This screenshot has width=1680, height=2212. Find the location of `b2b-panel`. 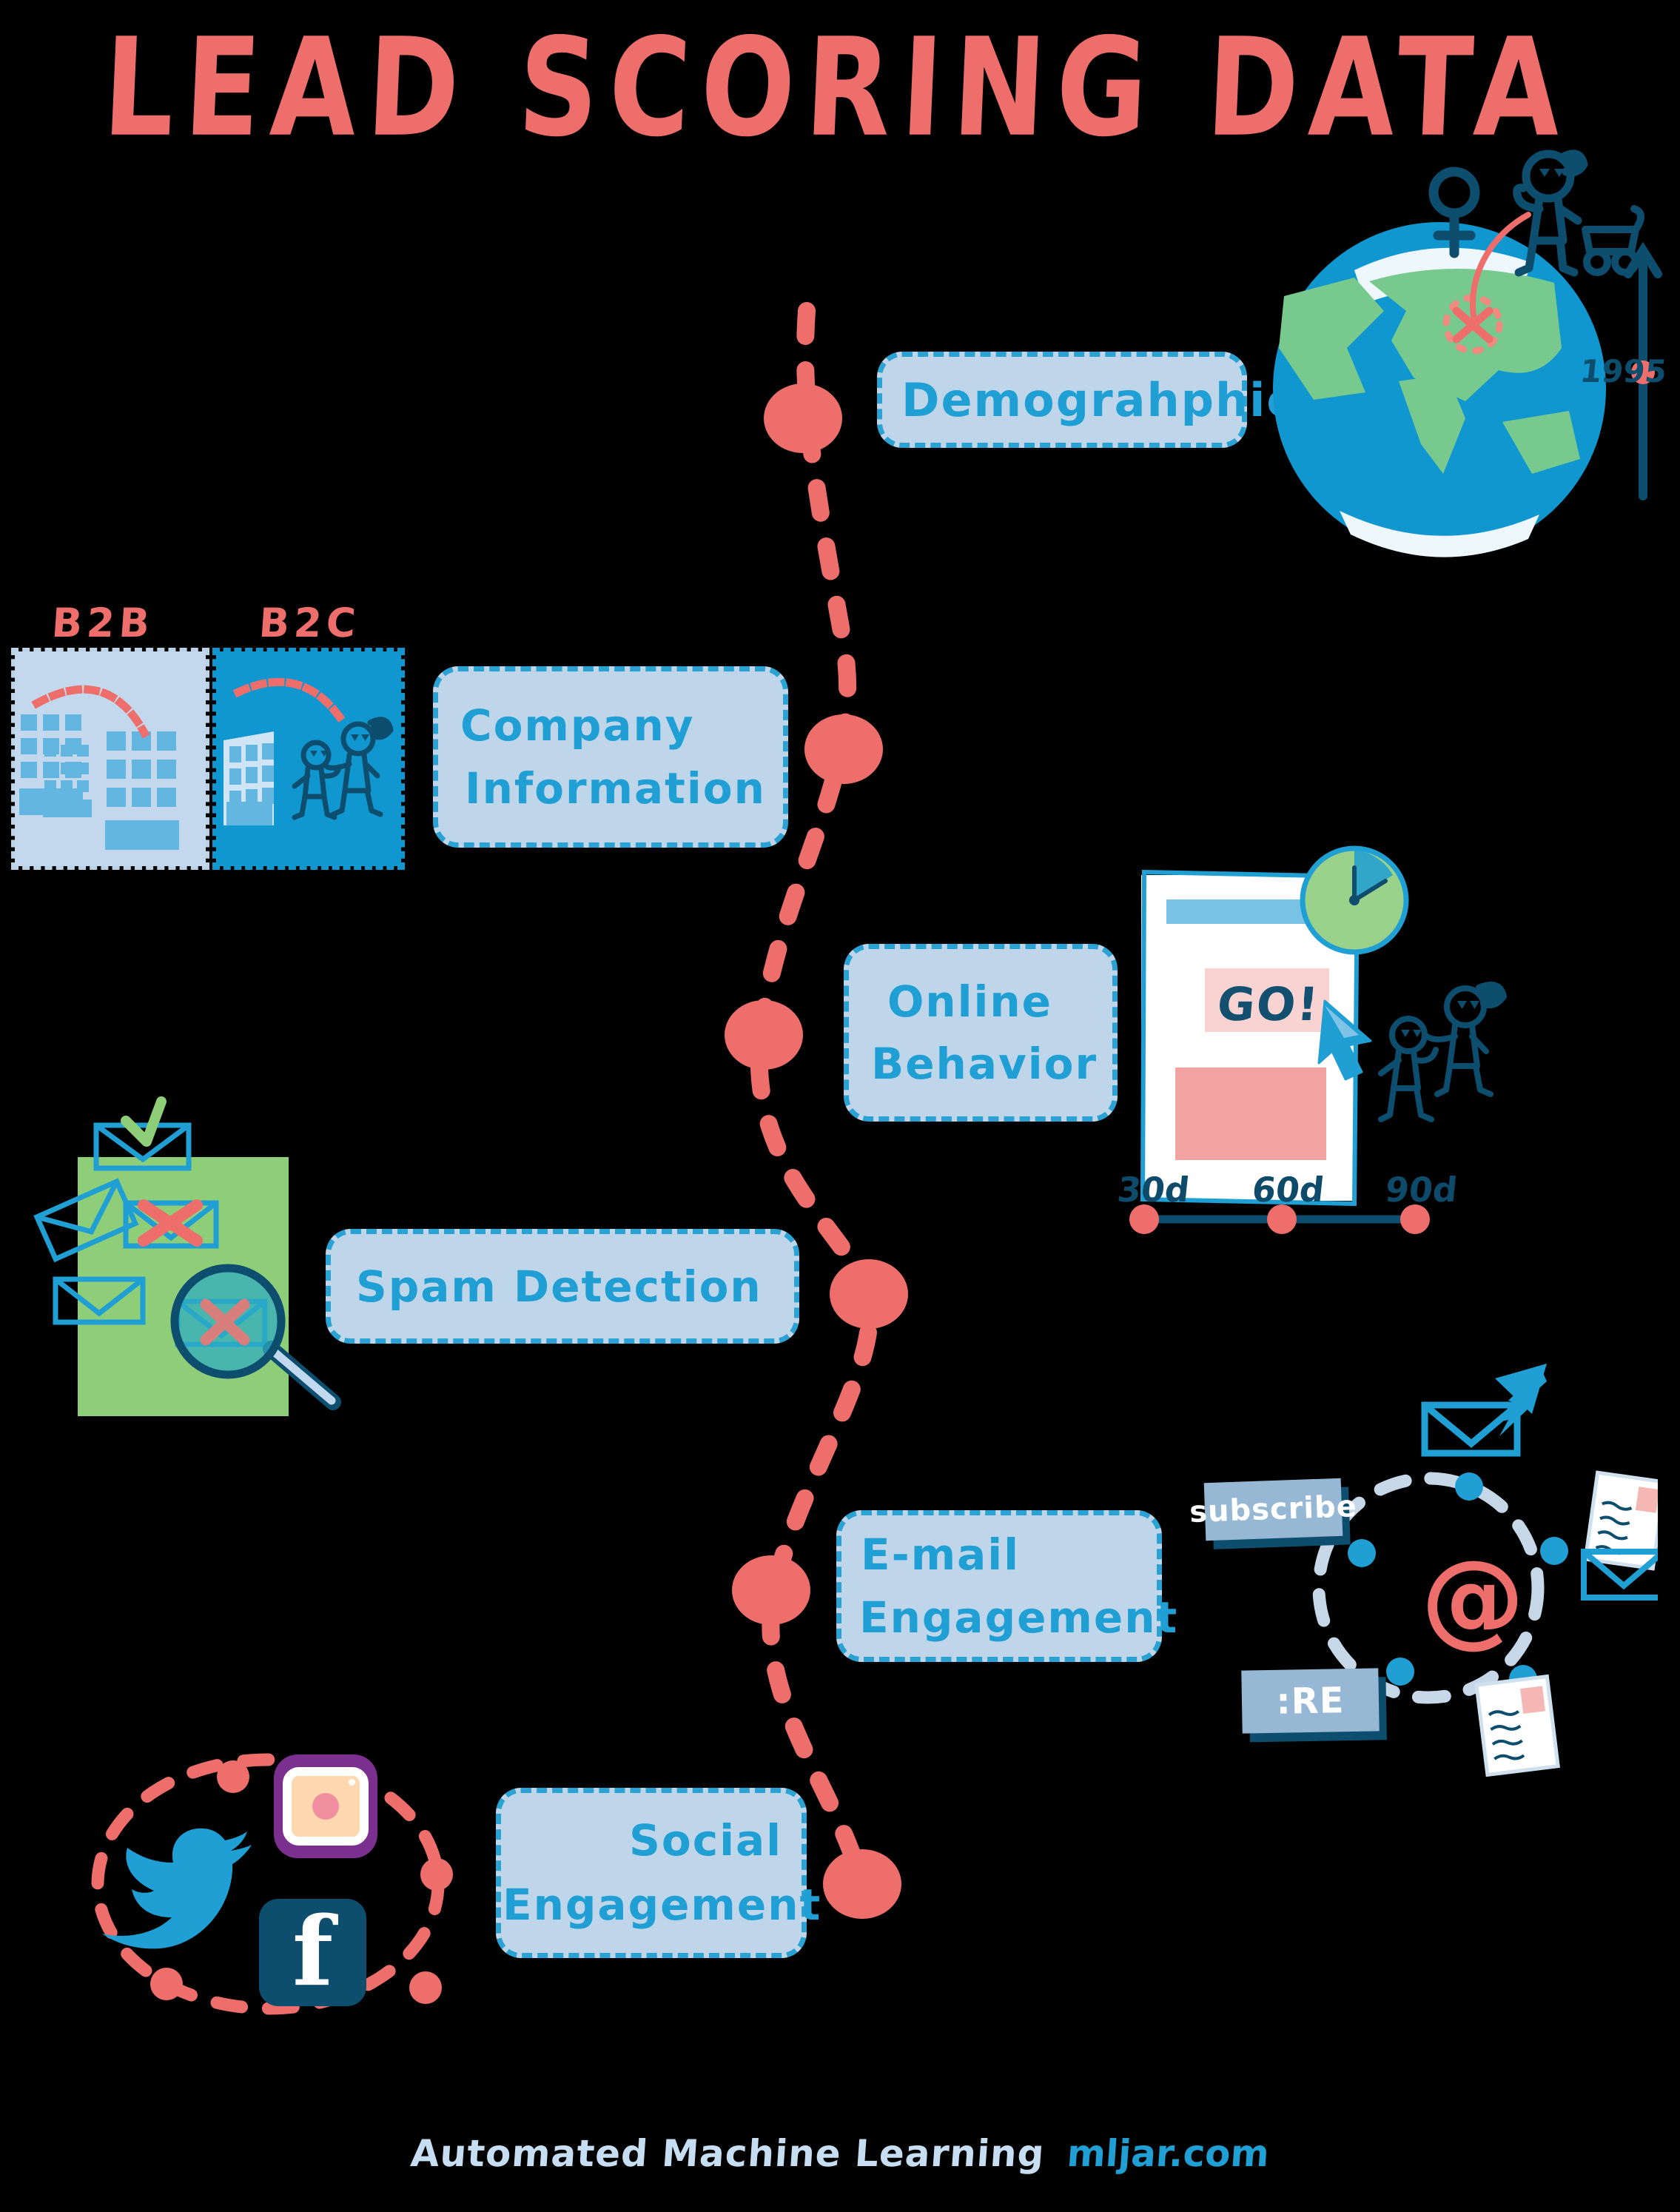

b2b-panel is located at coordinates (110, 759).